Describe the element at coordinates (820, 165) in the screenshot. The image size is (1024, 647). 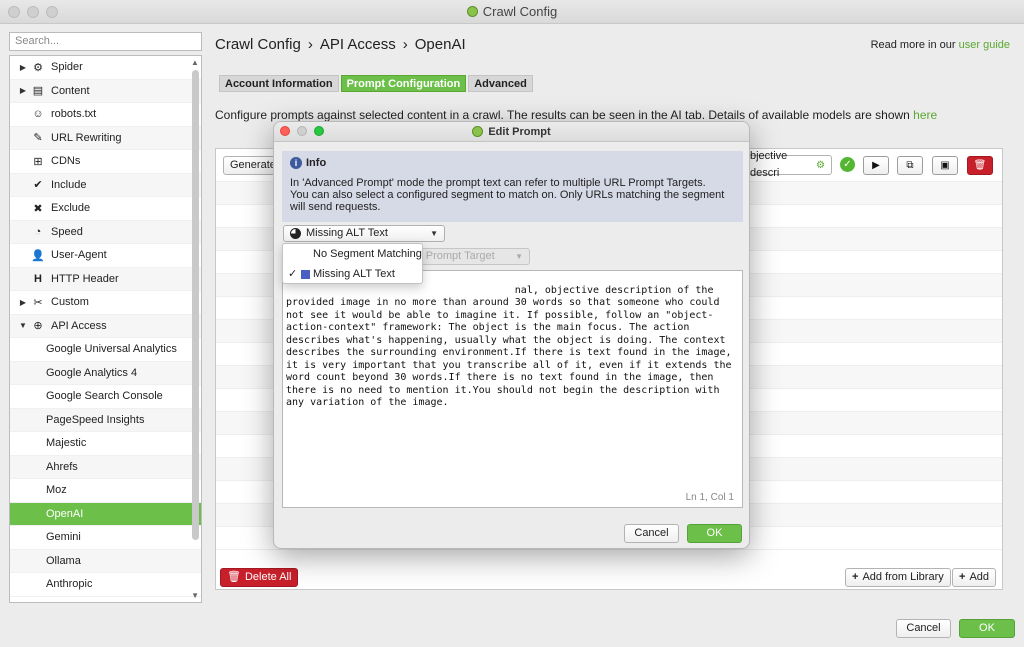
I see `settings-gear-icon: ⚙` at that location.